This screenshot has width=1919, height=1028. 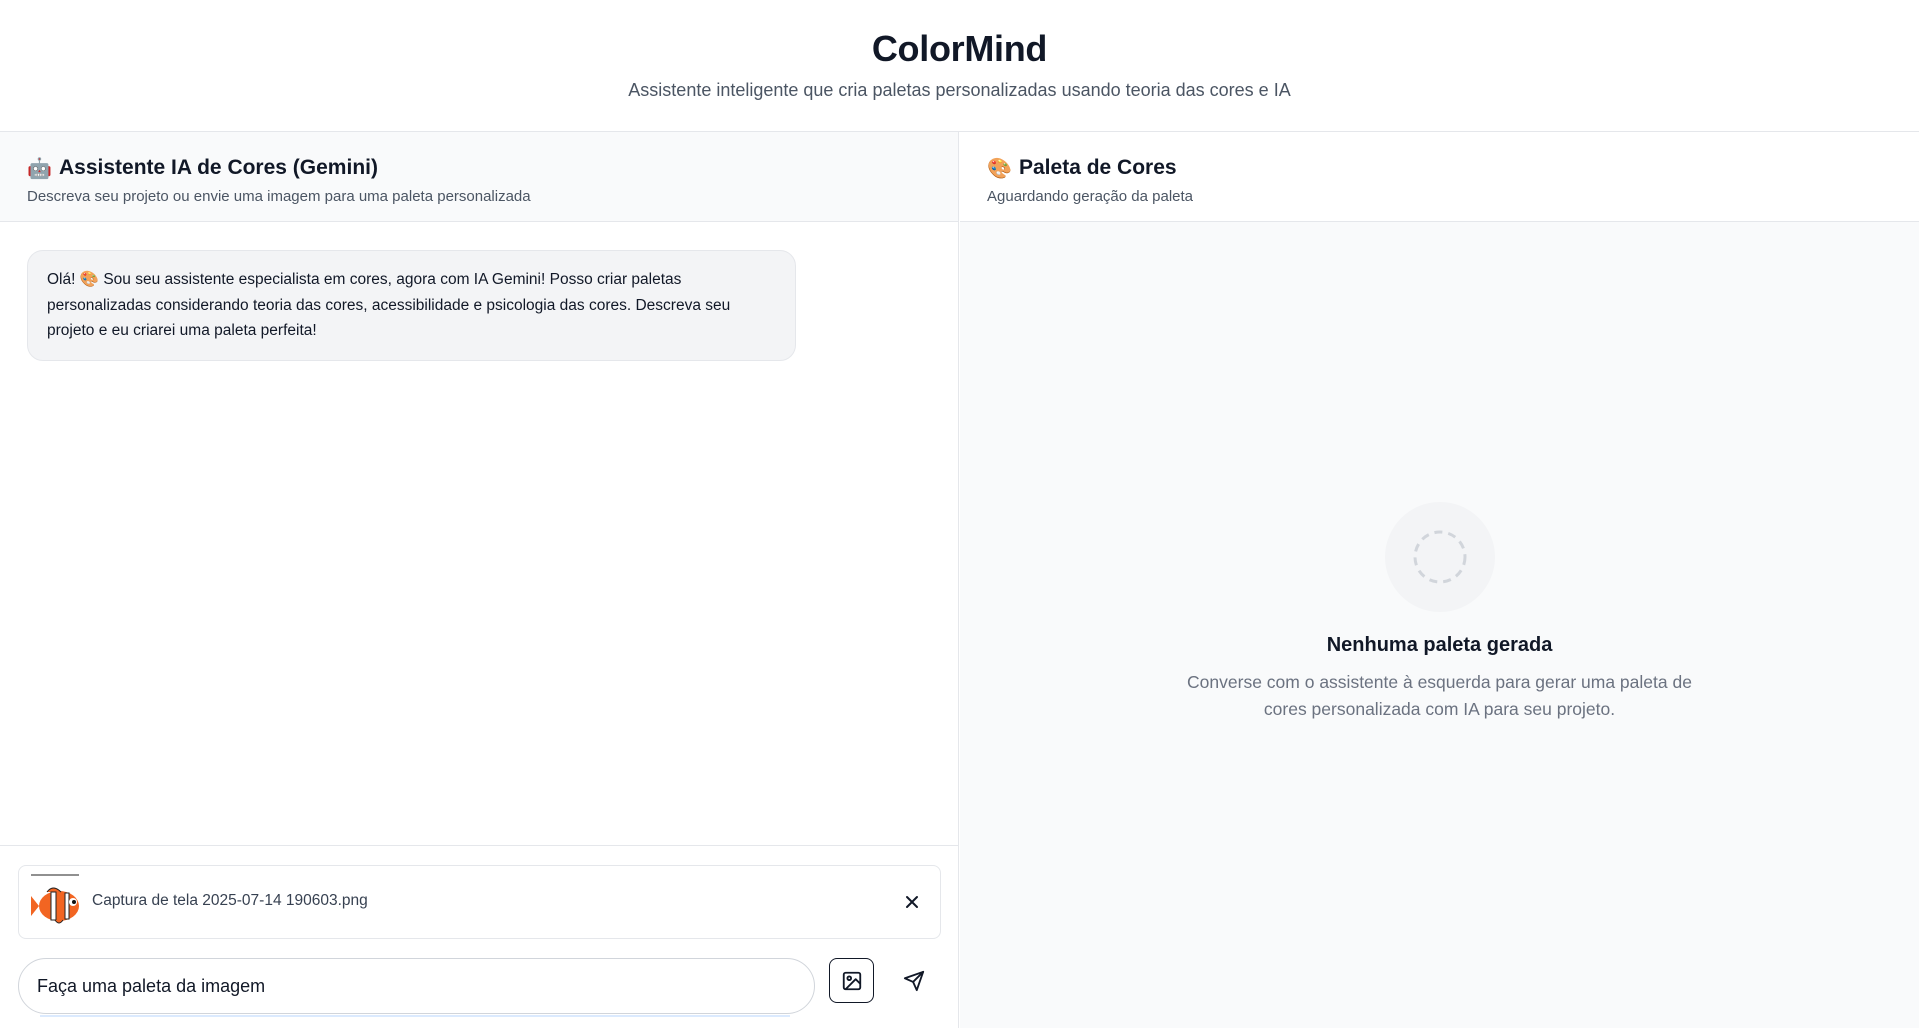 I want to click on send-icon, so click(x=913, y=980).